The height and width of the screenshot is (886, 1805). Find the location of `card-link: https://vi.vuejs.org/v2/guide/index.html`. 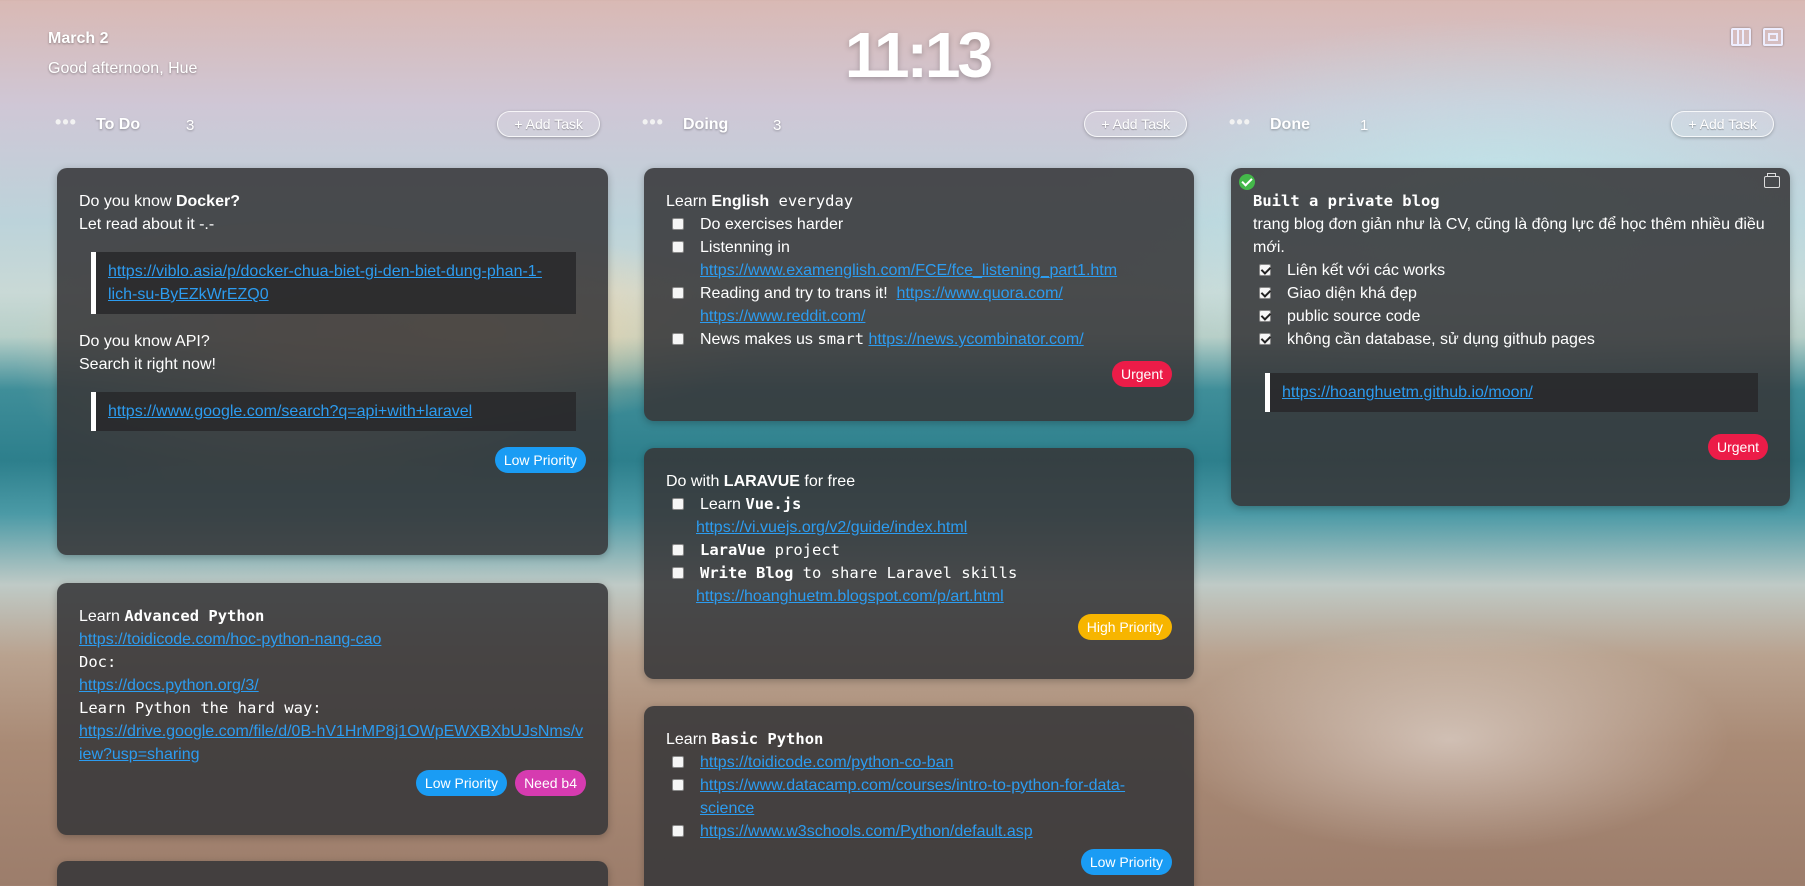

card-link: https://vi.vuejs.org/v2/guide/index.html is located at coordinates (919, 527).